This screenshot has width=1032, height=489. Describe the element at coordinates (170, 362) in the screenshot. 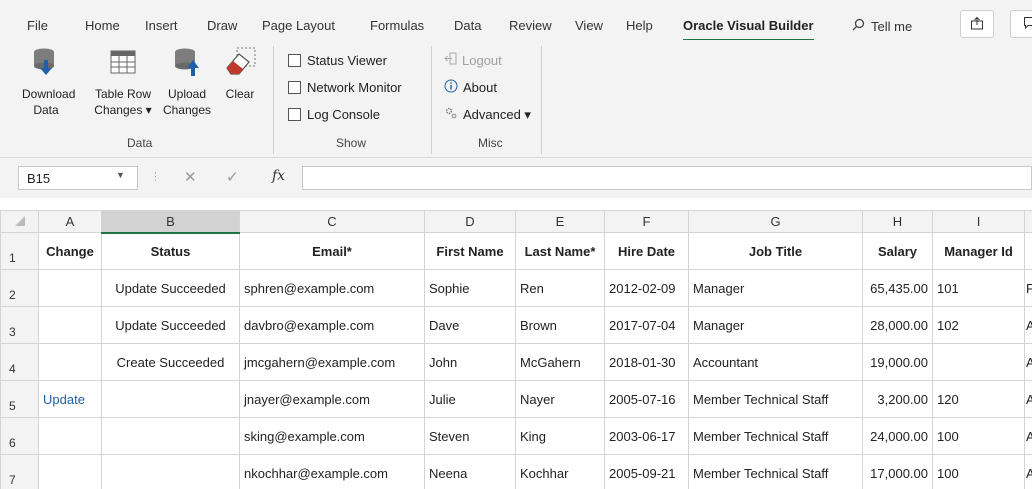

I see `cell-status: Create Succeeded` at that location.